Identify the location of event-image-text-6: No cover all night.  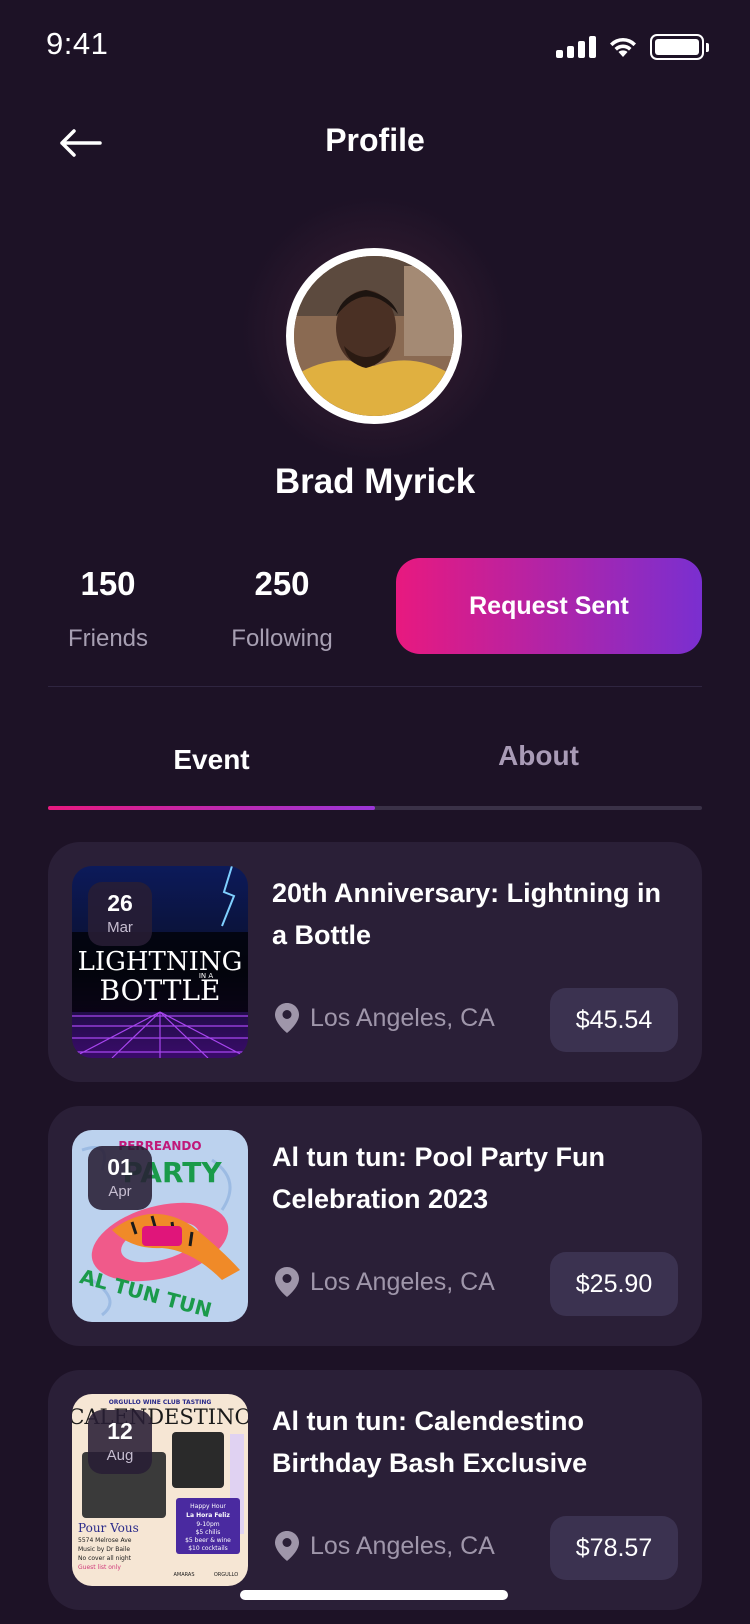
(105, 1558).